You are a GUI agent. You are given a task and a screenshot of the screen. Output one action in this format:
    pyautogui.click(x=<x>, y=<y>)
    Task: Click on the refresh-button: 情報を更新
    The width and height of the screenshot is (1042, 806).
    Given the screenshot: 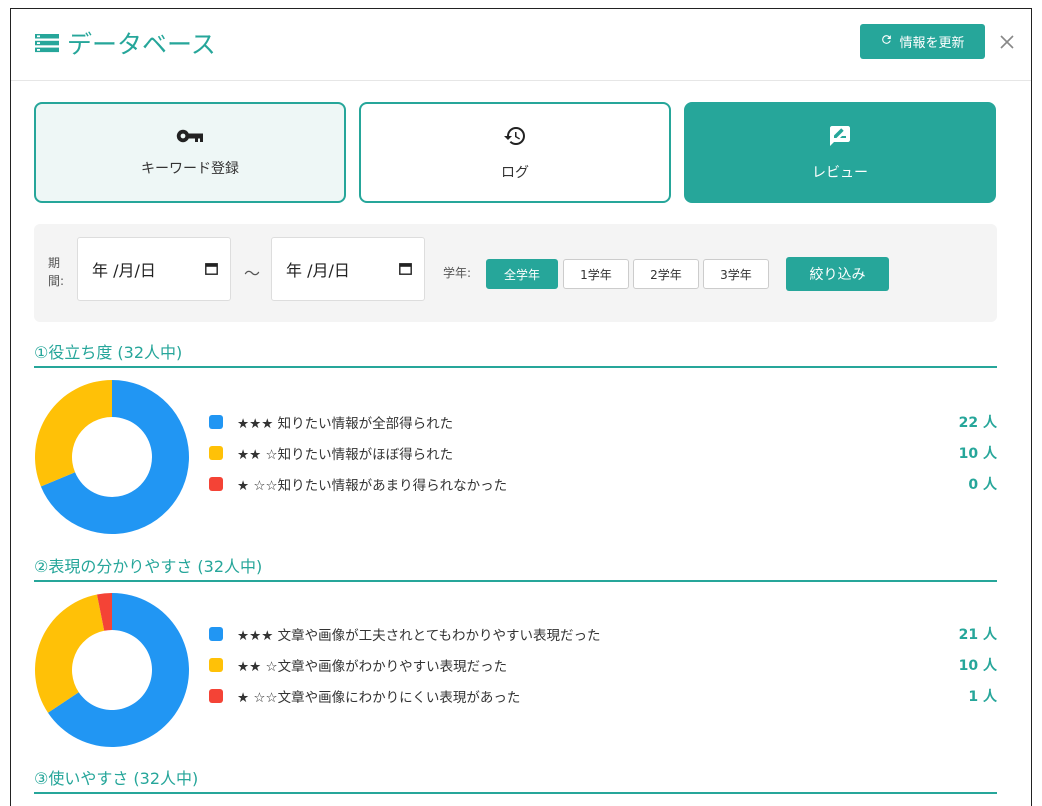 What is the action you would take?
    pyautogui.click(x=922, y=41)
    